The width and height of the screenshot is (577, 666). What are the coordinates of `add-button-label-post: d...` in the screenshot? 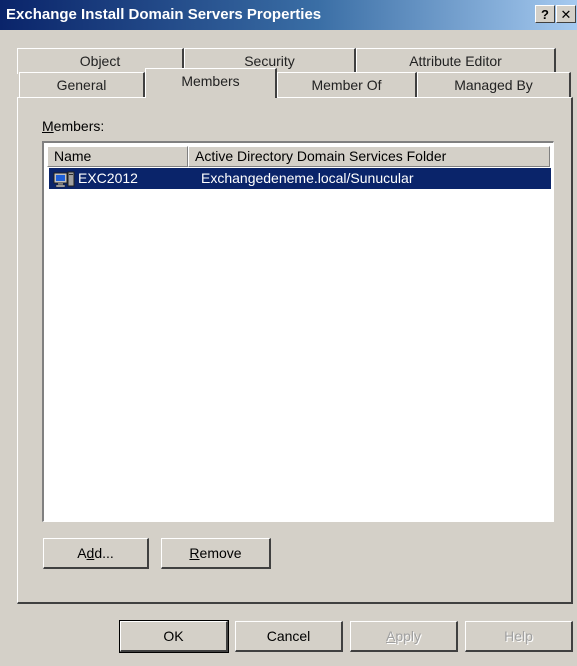 It's located at (104, 553).